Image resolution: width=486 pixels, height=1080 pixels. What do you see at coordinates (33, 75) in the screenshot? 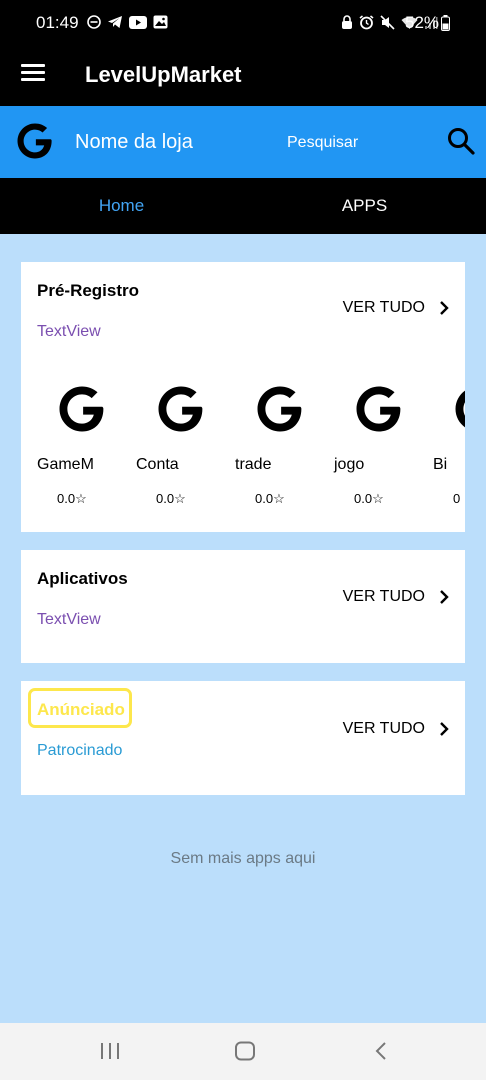
I see `hamburger-menu-icon` at bounding box center [33, 75].